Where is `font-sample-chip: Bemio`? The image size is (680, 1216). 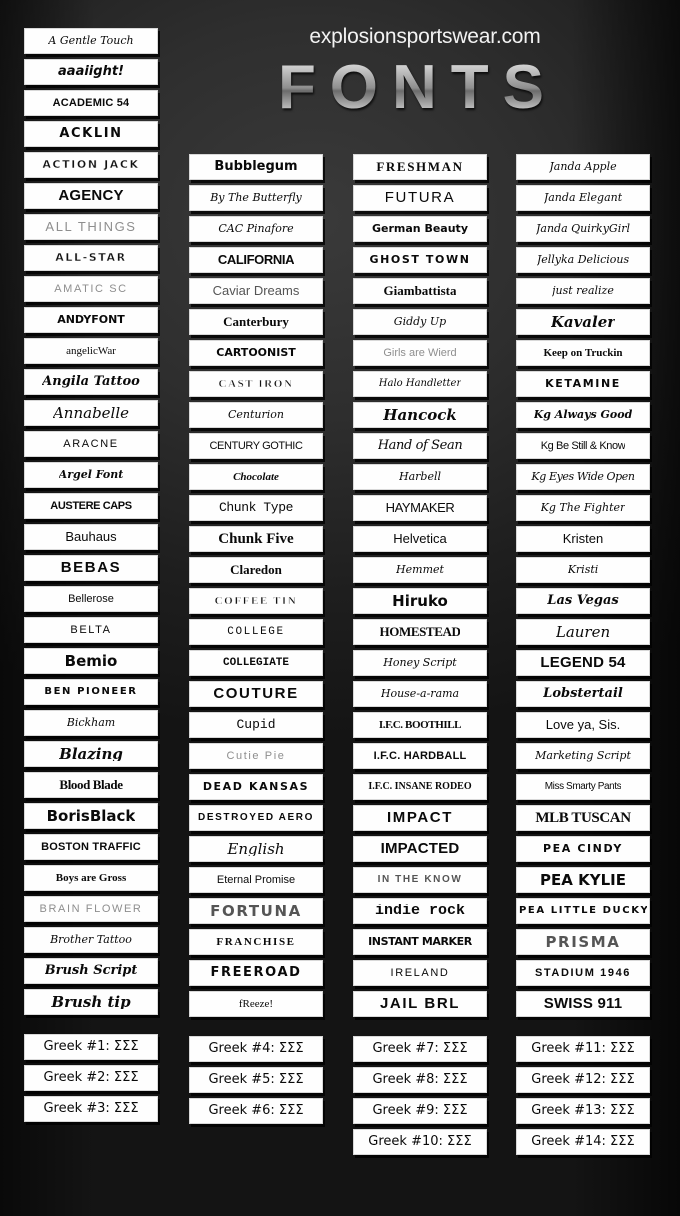
font-sample-chip: Bemio is located at coordinates (91, 661).